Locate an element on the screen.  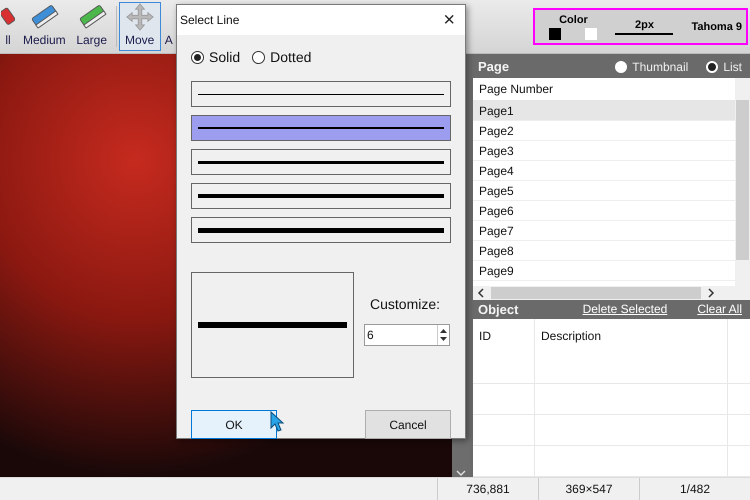
list-item: Page9 is located at coordinates (604, 270).